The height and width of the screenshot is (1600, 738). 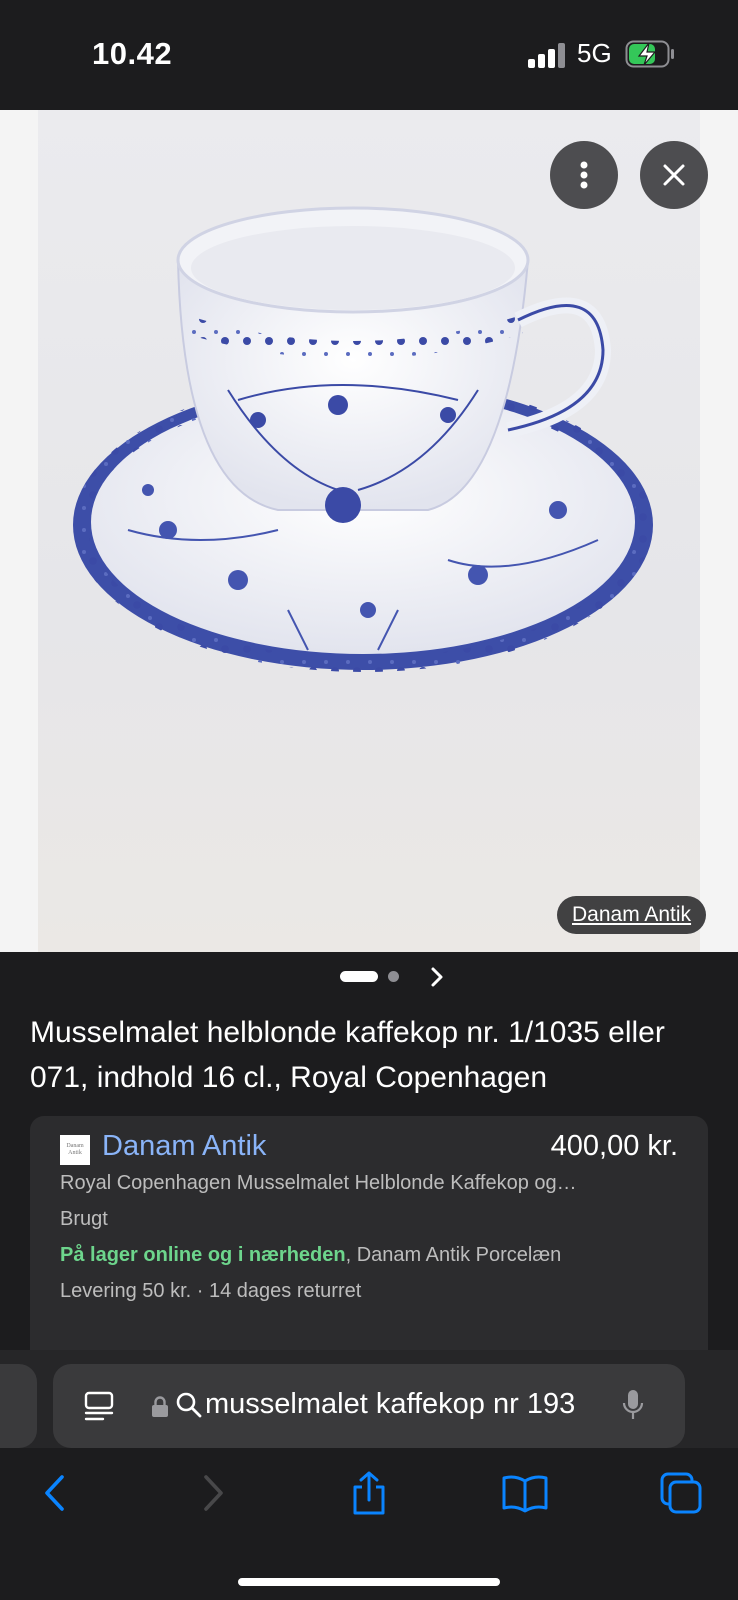 I want to click on close-button, so click(x=674, y=175).